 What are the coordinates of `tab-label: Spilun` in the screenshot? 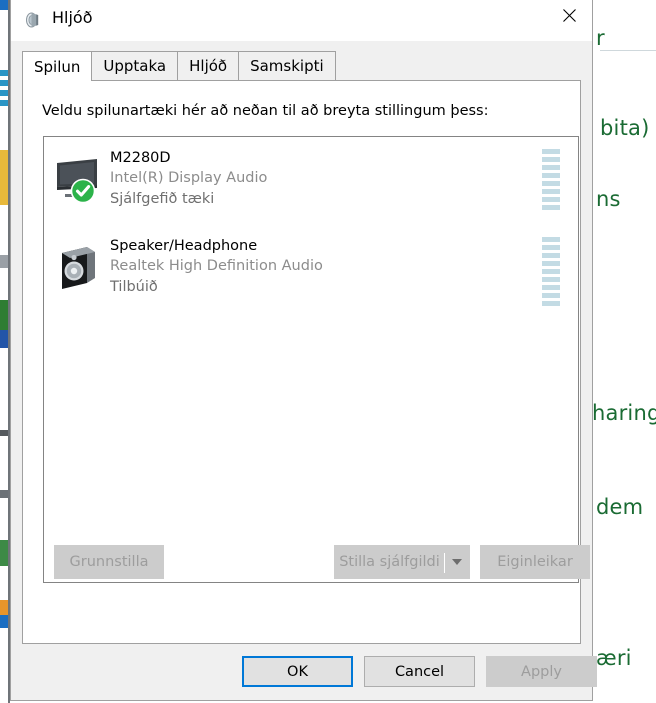 It's located at (57, 66).